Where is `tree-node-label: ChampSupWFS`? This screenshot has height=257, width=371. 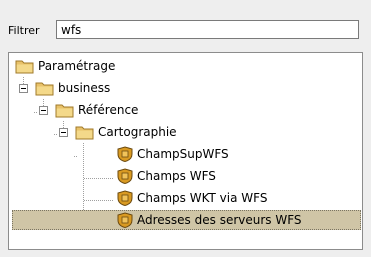
tree-node-label: ChampSupWFS is located at coordinates (183, 154).